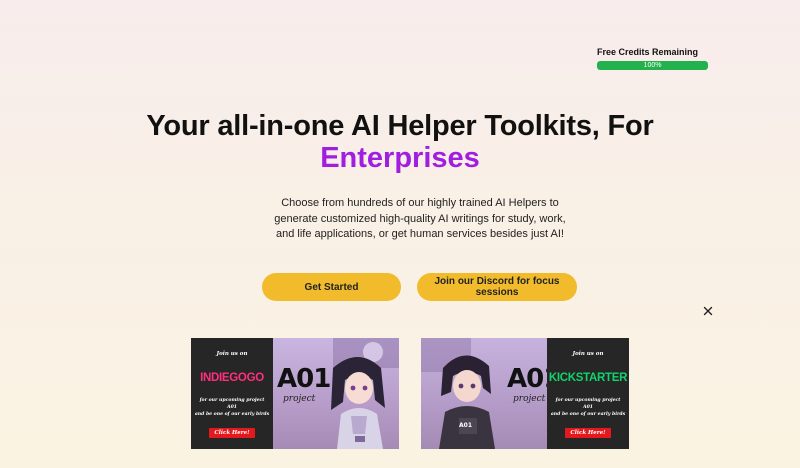 This screenshot has height=468, width=800. What do you see at coordinates (465, 425) in the screenshot?
I see `suit-badge-text: A01` at bounding box center [465, 425].